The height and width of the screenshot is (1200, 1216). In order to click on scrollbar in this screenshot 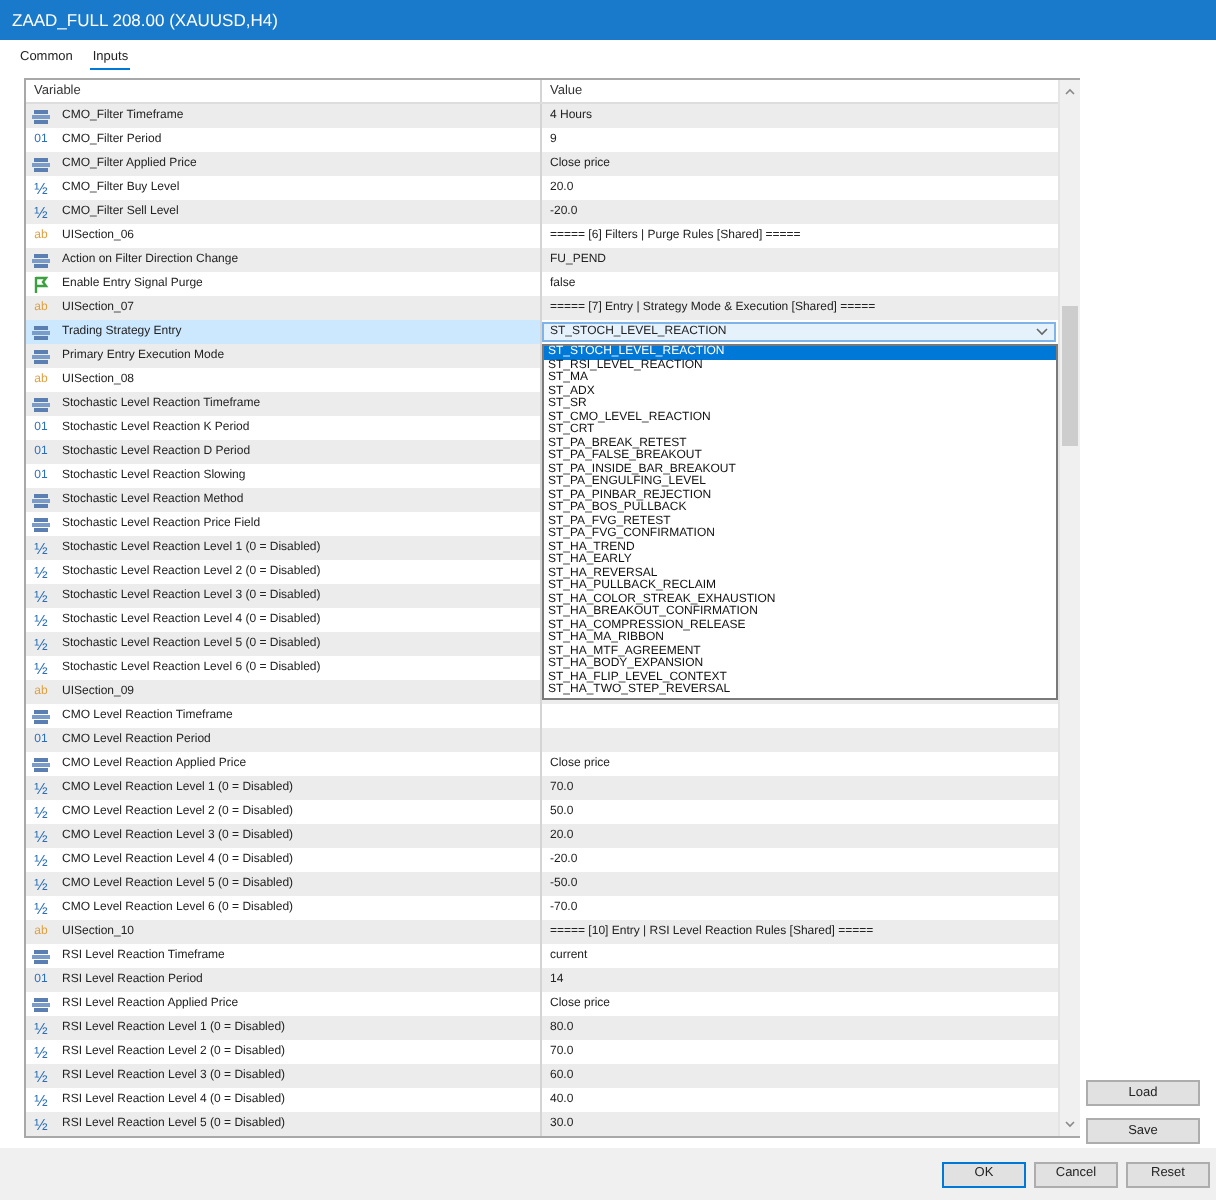, I will do `click(1069, 608)`.